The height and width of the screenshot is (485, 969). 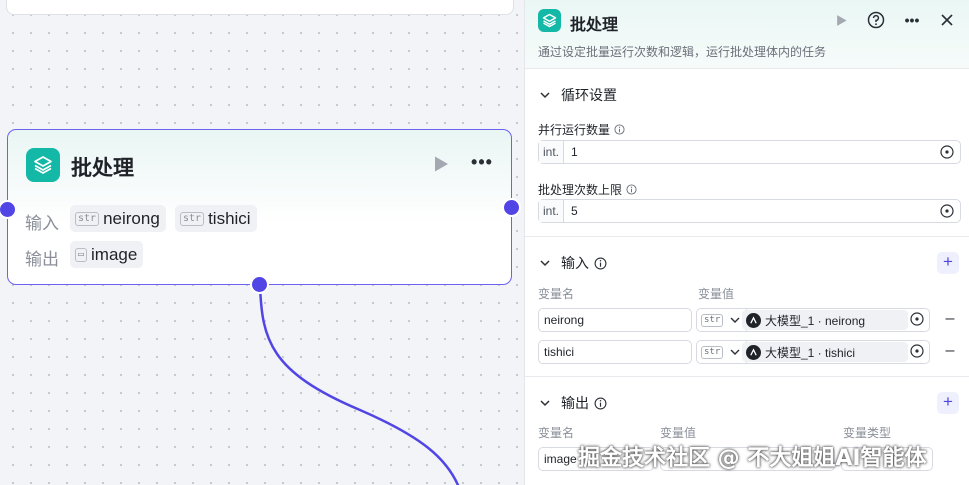 What do you see at coordinates (749, 152) in the screenshot?
I see `parallel-count-input: int. 1` at bounding box center [749, 152].